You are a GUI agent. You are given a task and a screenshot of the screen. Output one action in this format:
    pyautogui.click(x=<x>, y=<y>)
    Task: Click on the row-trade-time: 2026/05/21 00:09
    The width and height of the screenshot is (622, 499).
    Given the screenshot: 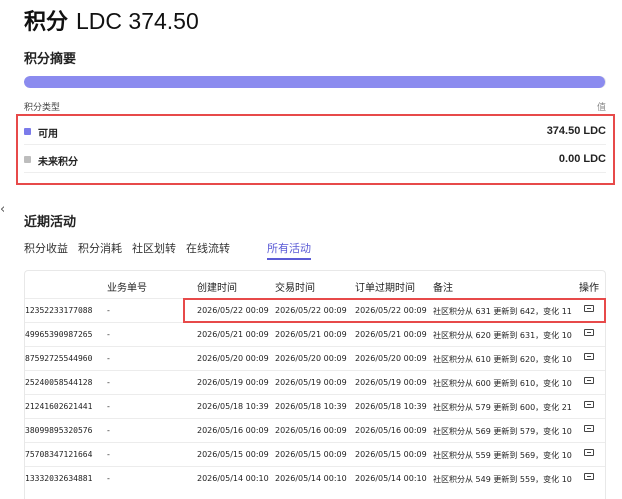 What is the action you would take?
    pyautogui.click(x=311, y=334)
    